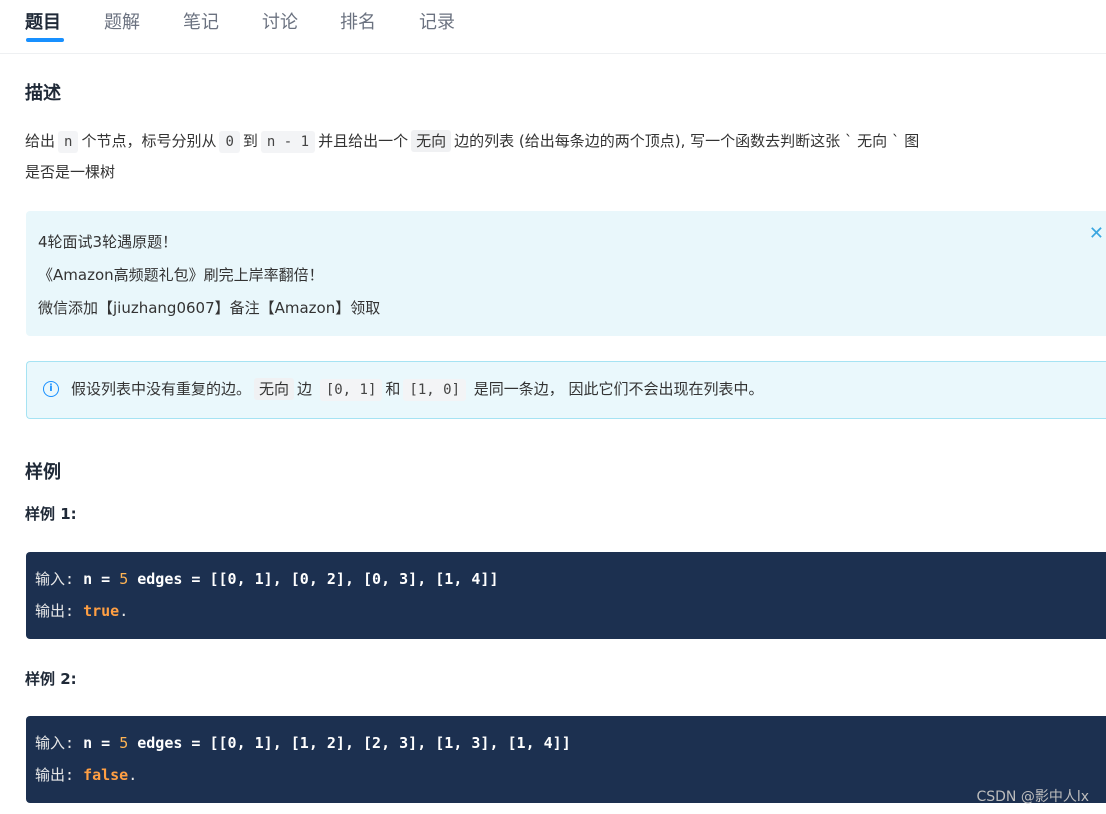  What do you see at coordinates (393, 389) in the screenshot?
I see `note-text-part: 和` at bounding box center [393, 389].